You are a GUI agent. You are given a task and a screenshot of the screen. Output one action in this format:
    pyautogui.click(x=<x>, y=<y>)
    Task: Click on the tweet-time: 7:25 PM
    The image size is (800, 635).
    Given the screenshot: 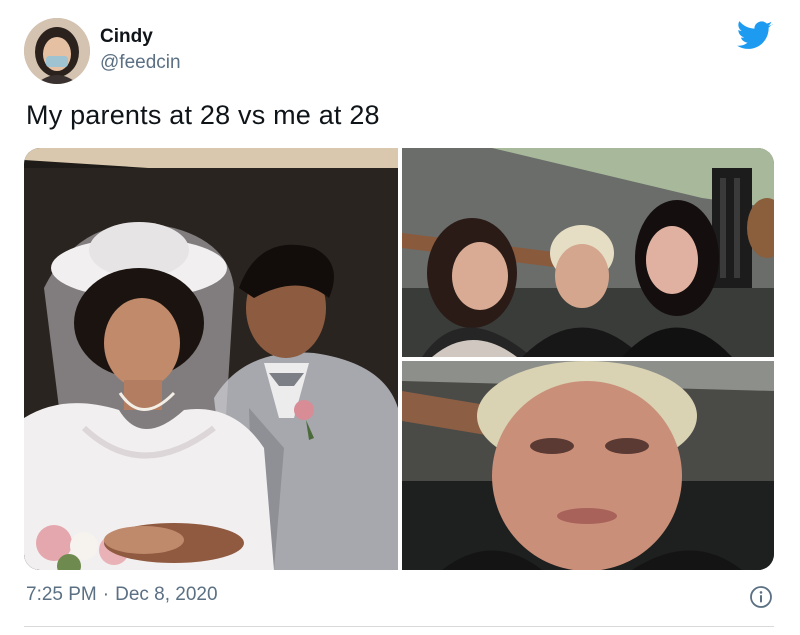 What is the action you would take?
    pyautogui.click(x=61, y=594)
    